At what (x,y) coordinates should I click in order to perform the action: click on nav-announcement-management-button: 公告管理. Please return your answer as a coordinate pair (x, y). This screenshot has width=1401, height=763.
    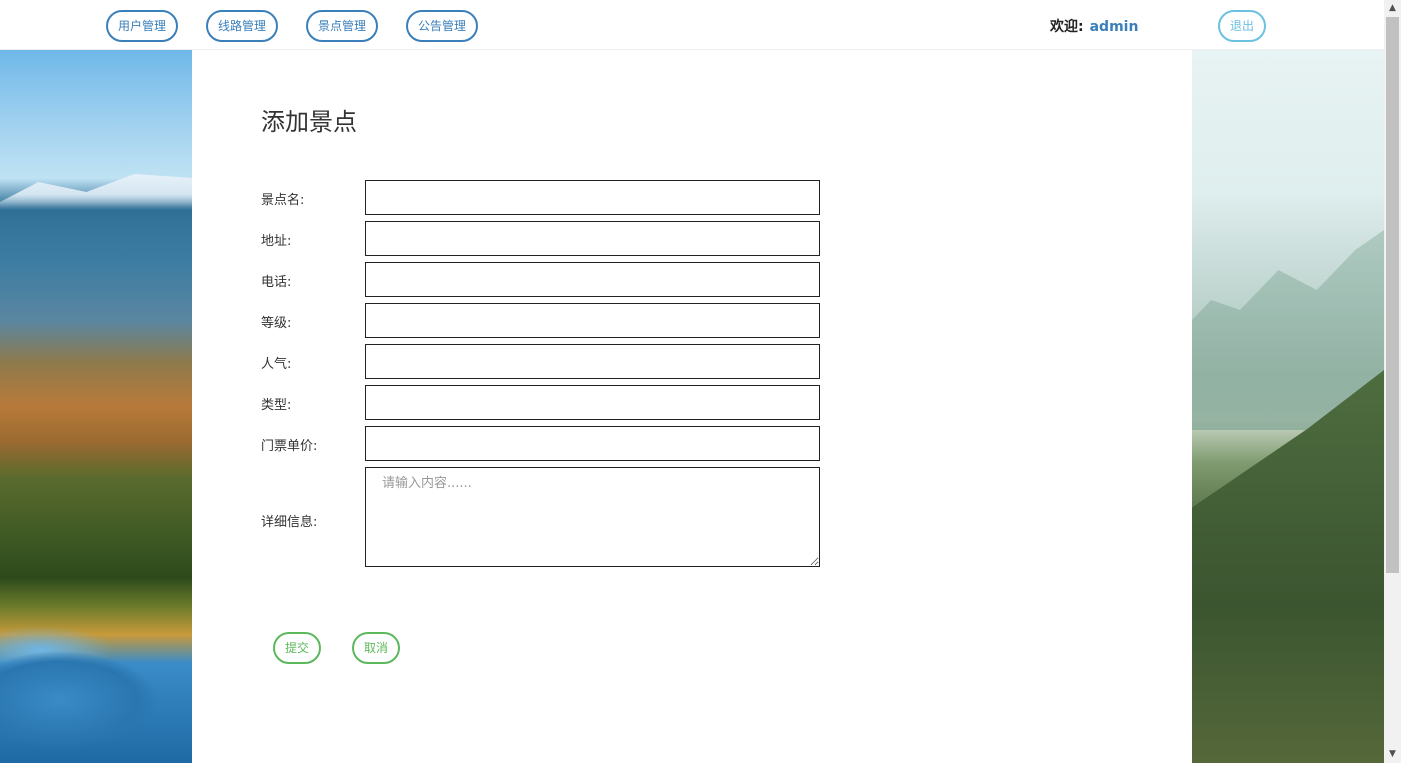
    Looking at the image, I should click on (442, 26).